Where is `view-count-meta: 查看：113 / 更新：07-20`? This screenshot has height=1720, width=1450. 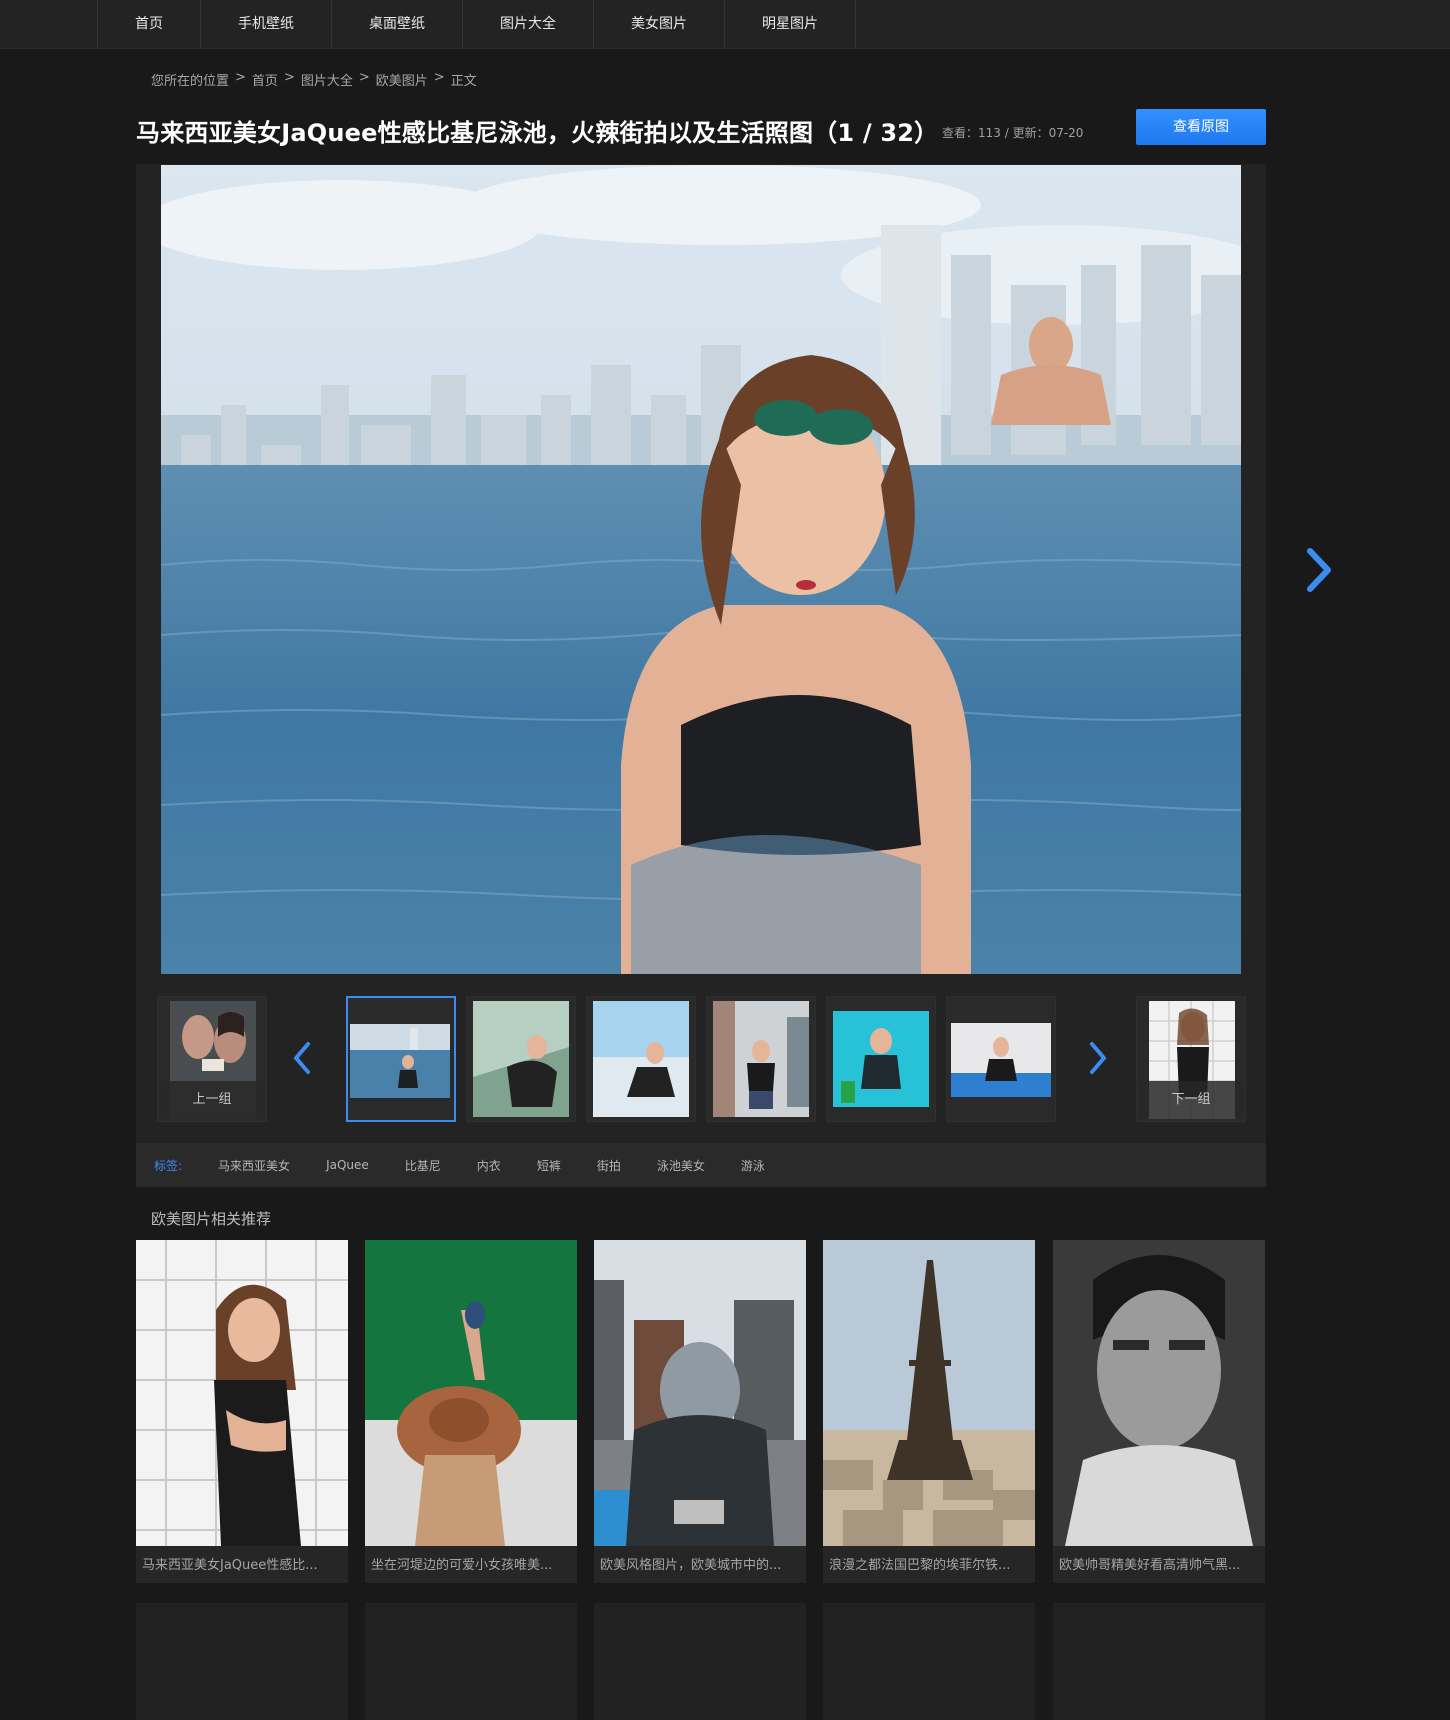 view-count-meta: 查看：113 / 更新：07-20 is located at coordinates (1013, 133).